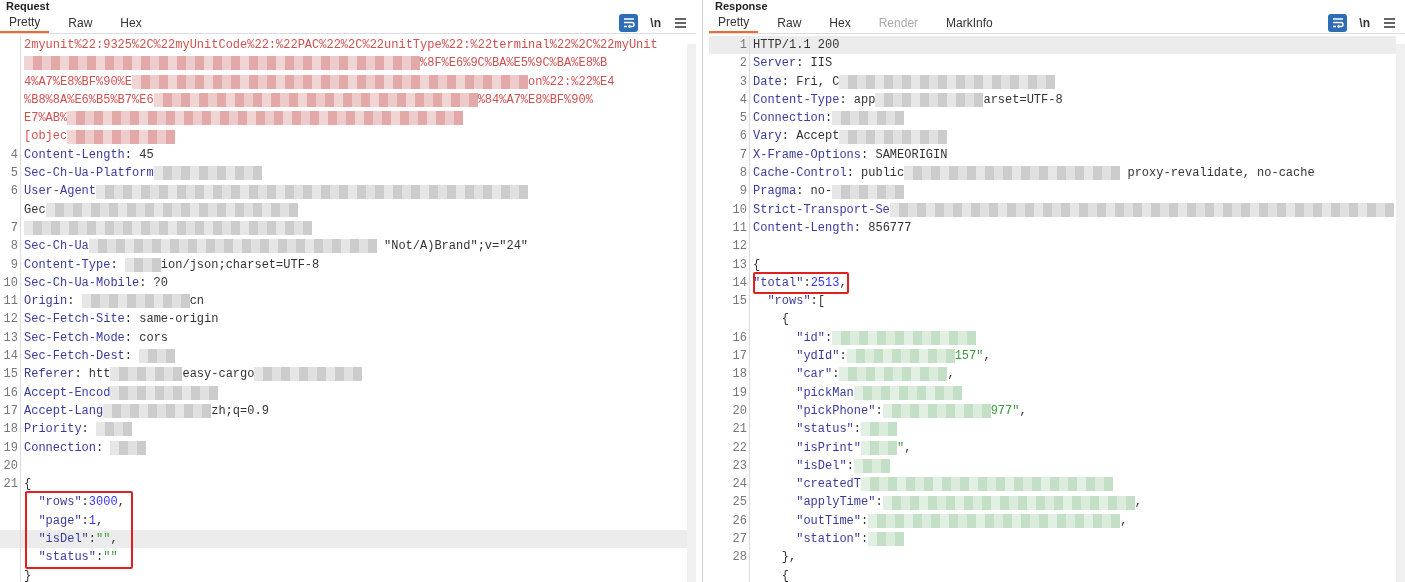  Describe the element at coordinates (810, 137) in the screenshot. I see `code-text: : Accept` at that location.